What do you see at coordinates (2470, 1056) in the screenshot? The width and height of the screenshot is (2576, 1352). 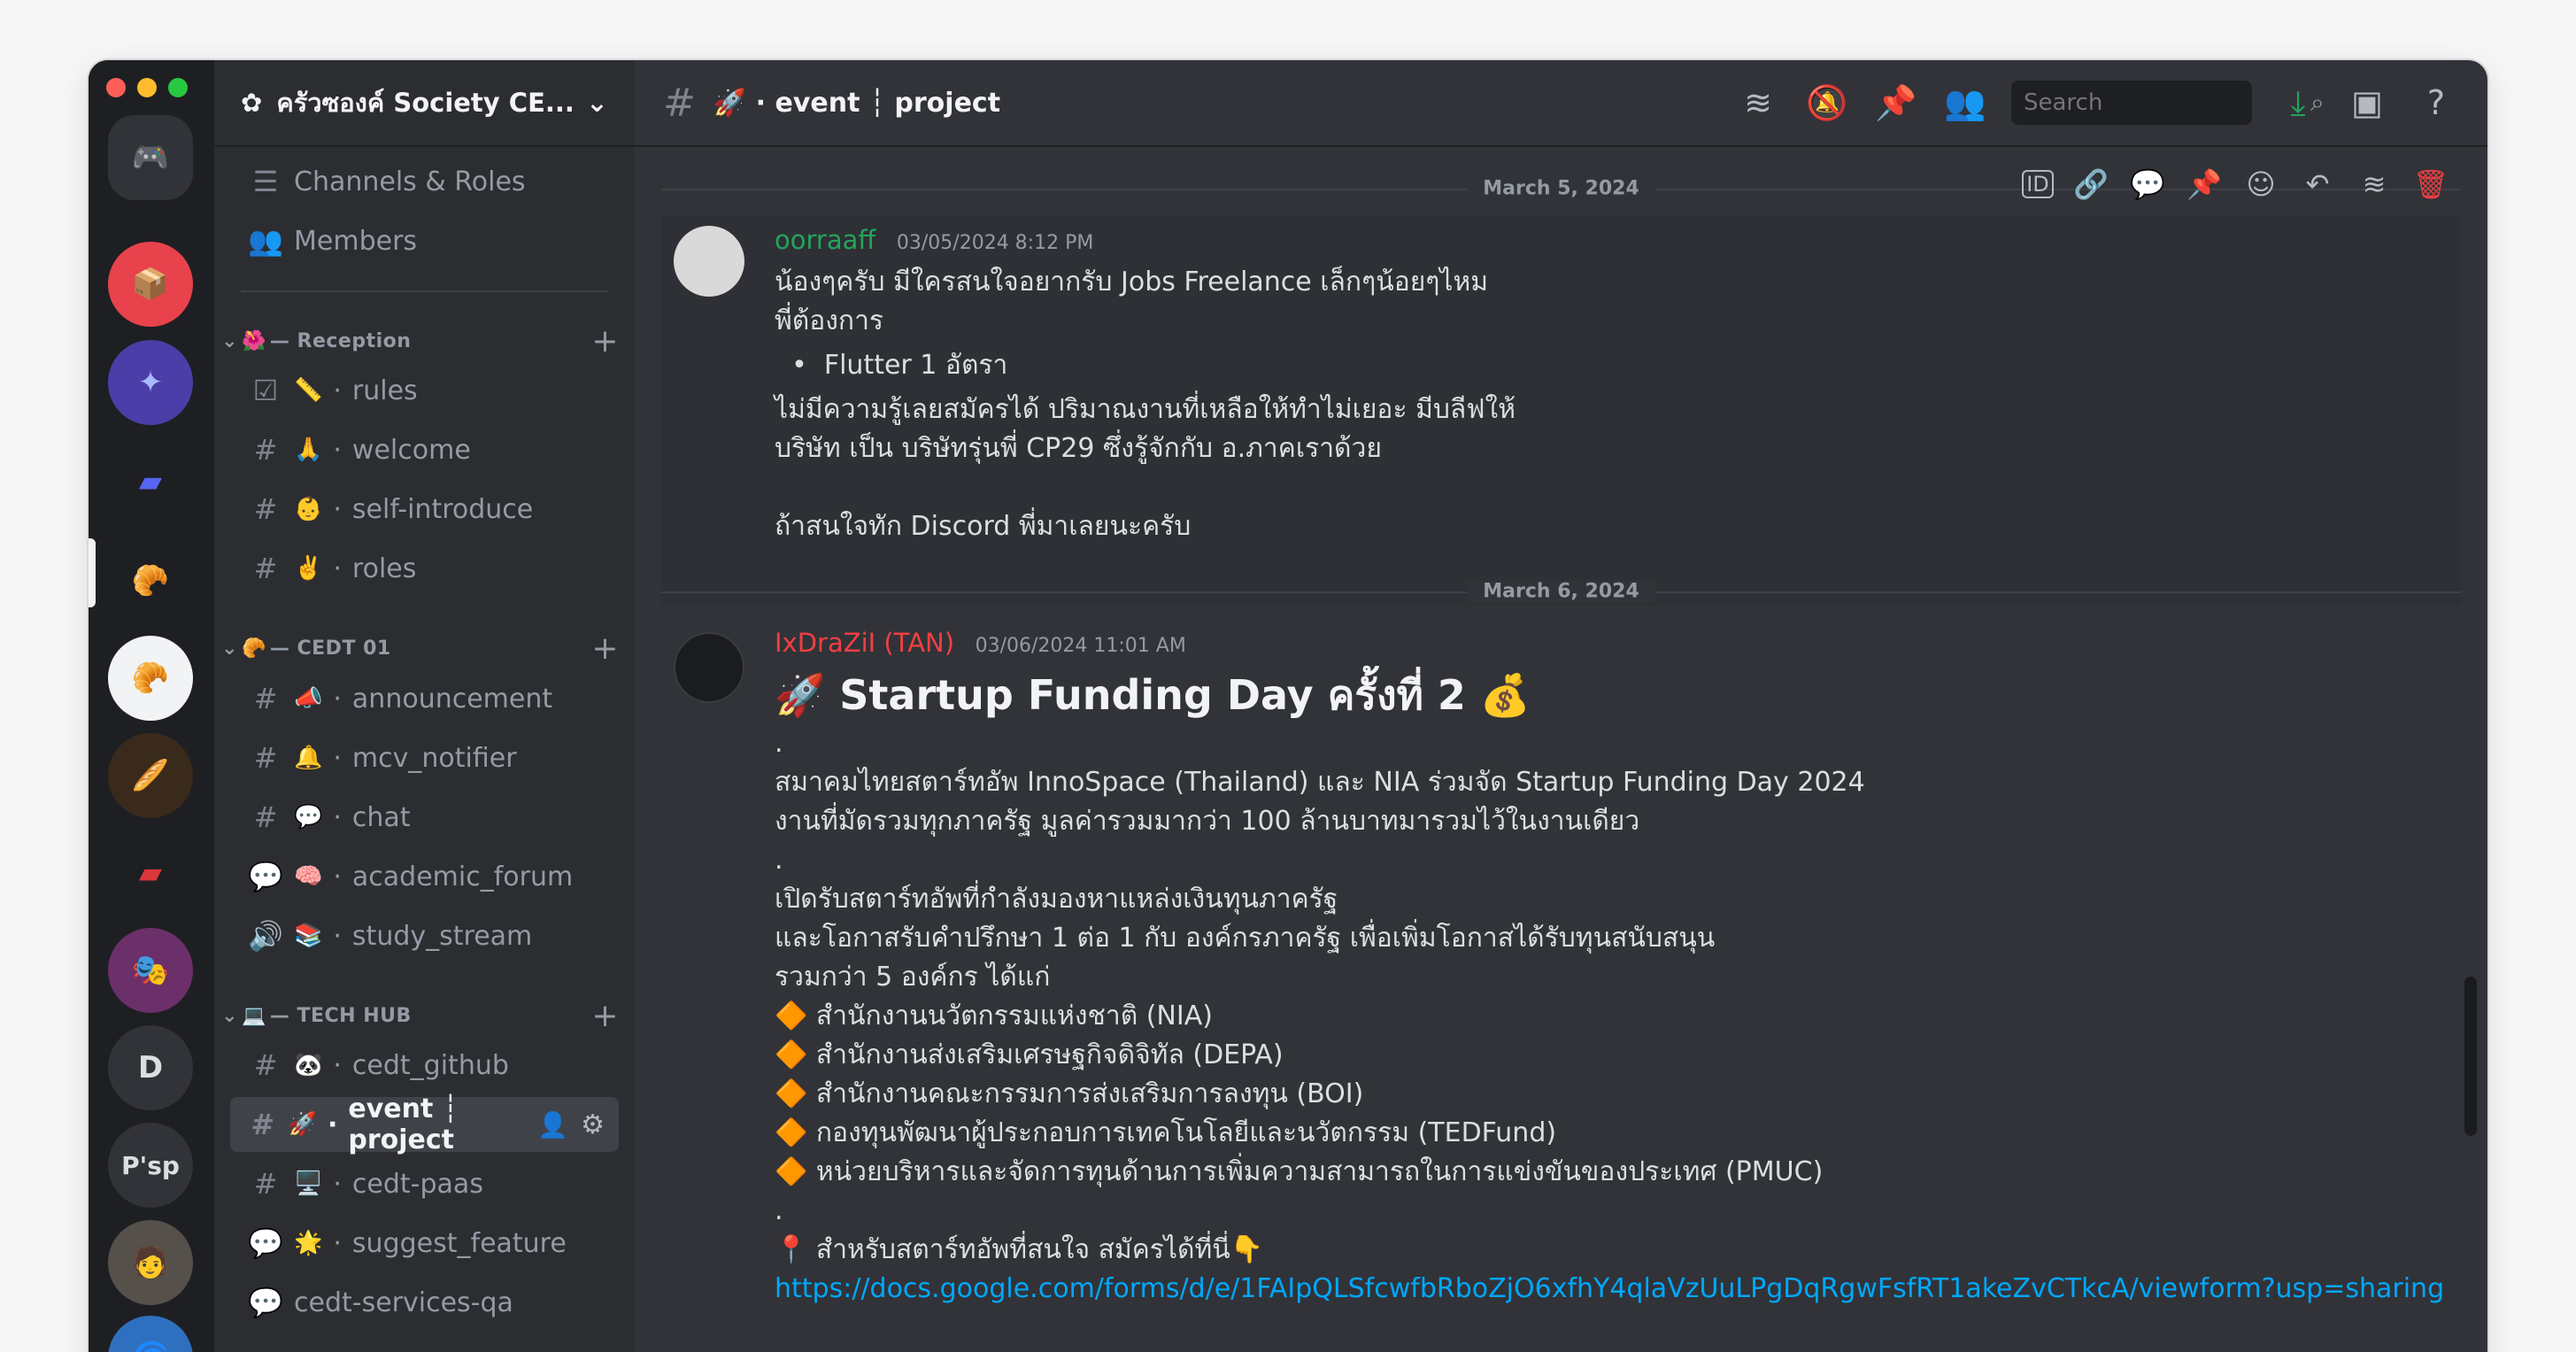 I see `scrollbar-thumb` at bounding box center [2470, 1056].